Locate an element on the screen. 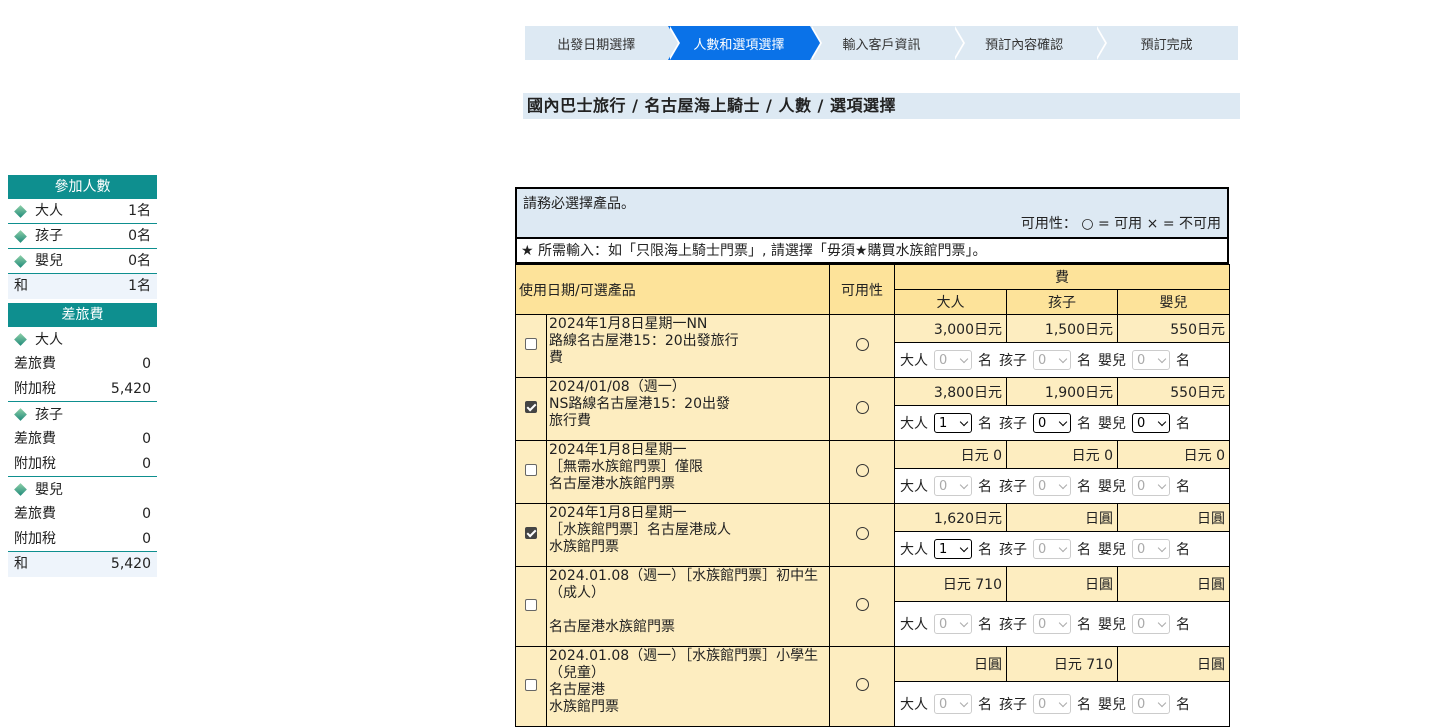 The height and width of the screenshot is (727, 1440). product-cell: 2024/01/08（週一） NS路線名古屋港15：20出發 旅行費 is located at coordinates (688, 409).